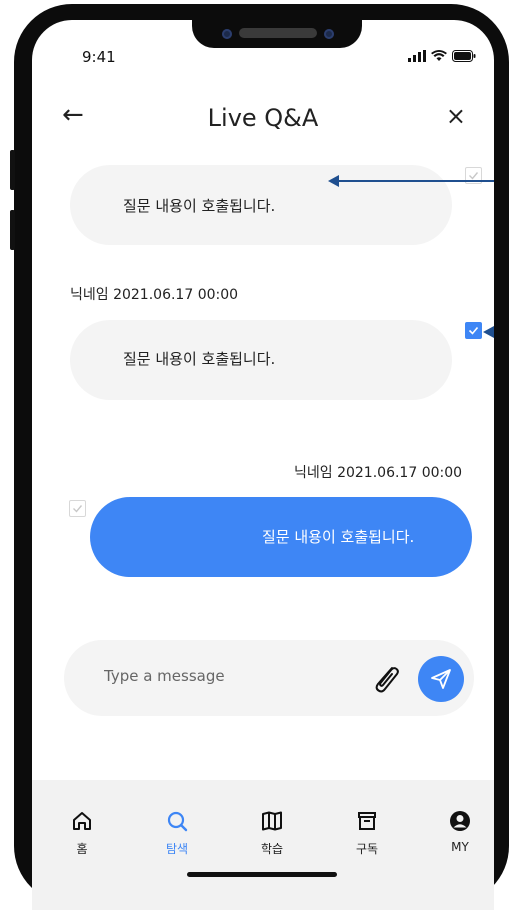 The image size is (513, 910). Describe the element at coordinates (456, 116) in the screenshot. I see `close-icon: ×` at that location.